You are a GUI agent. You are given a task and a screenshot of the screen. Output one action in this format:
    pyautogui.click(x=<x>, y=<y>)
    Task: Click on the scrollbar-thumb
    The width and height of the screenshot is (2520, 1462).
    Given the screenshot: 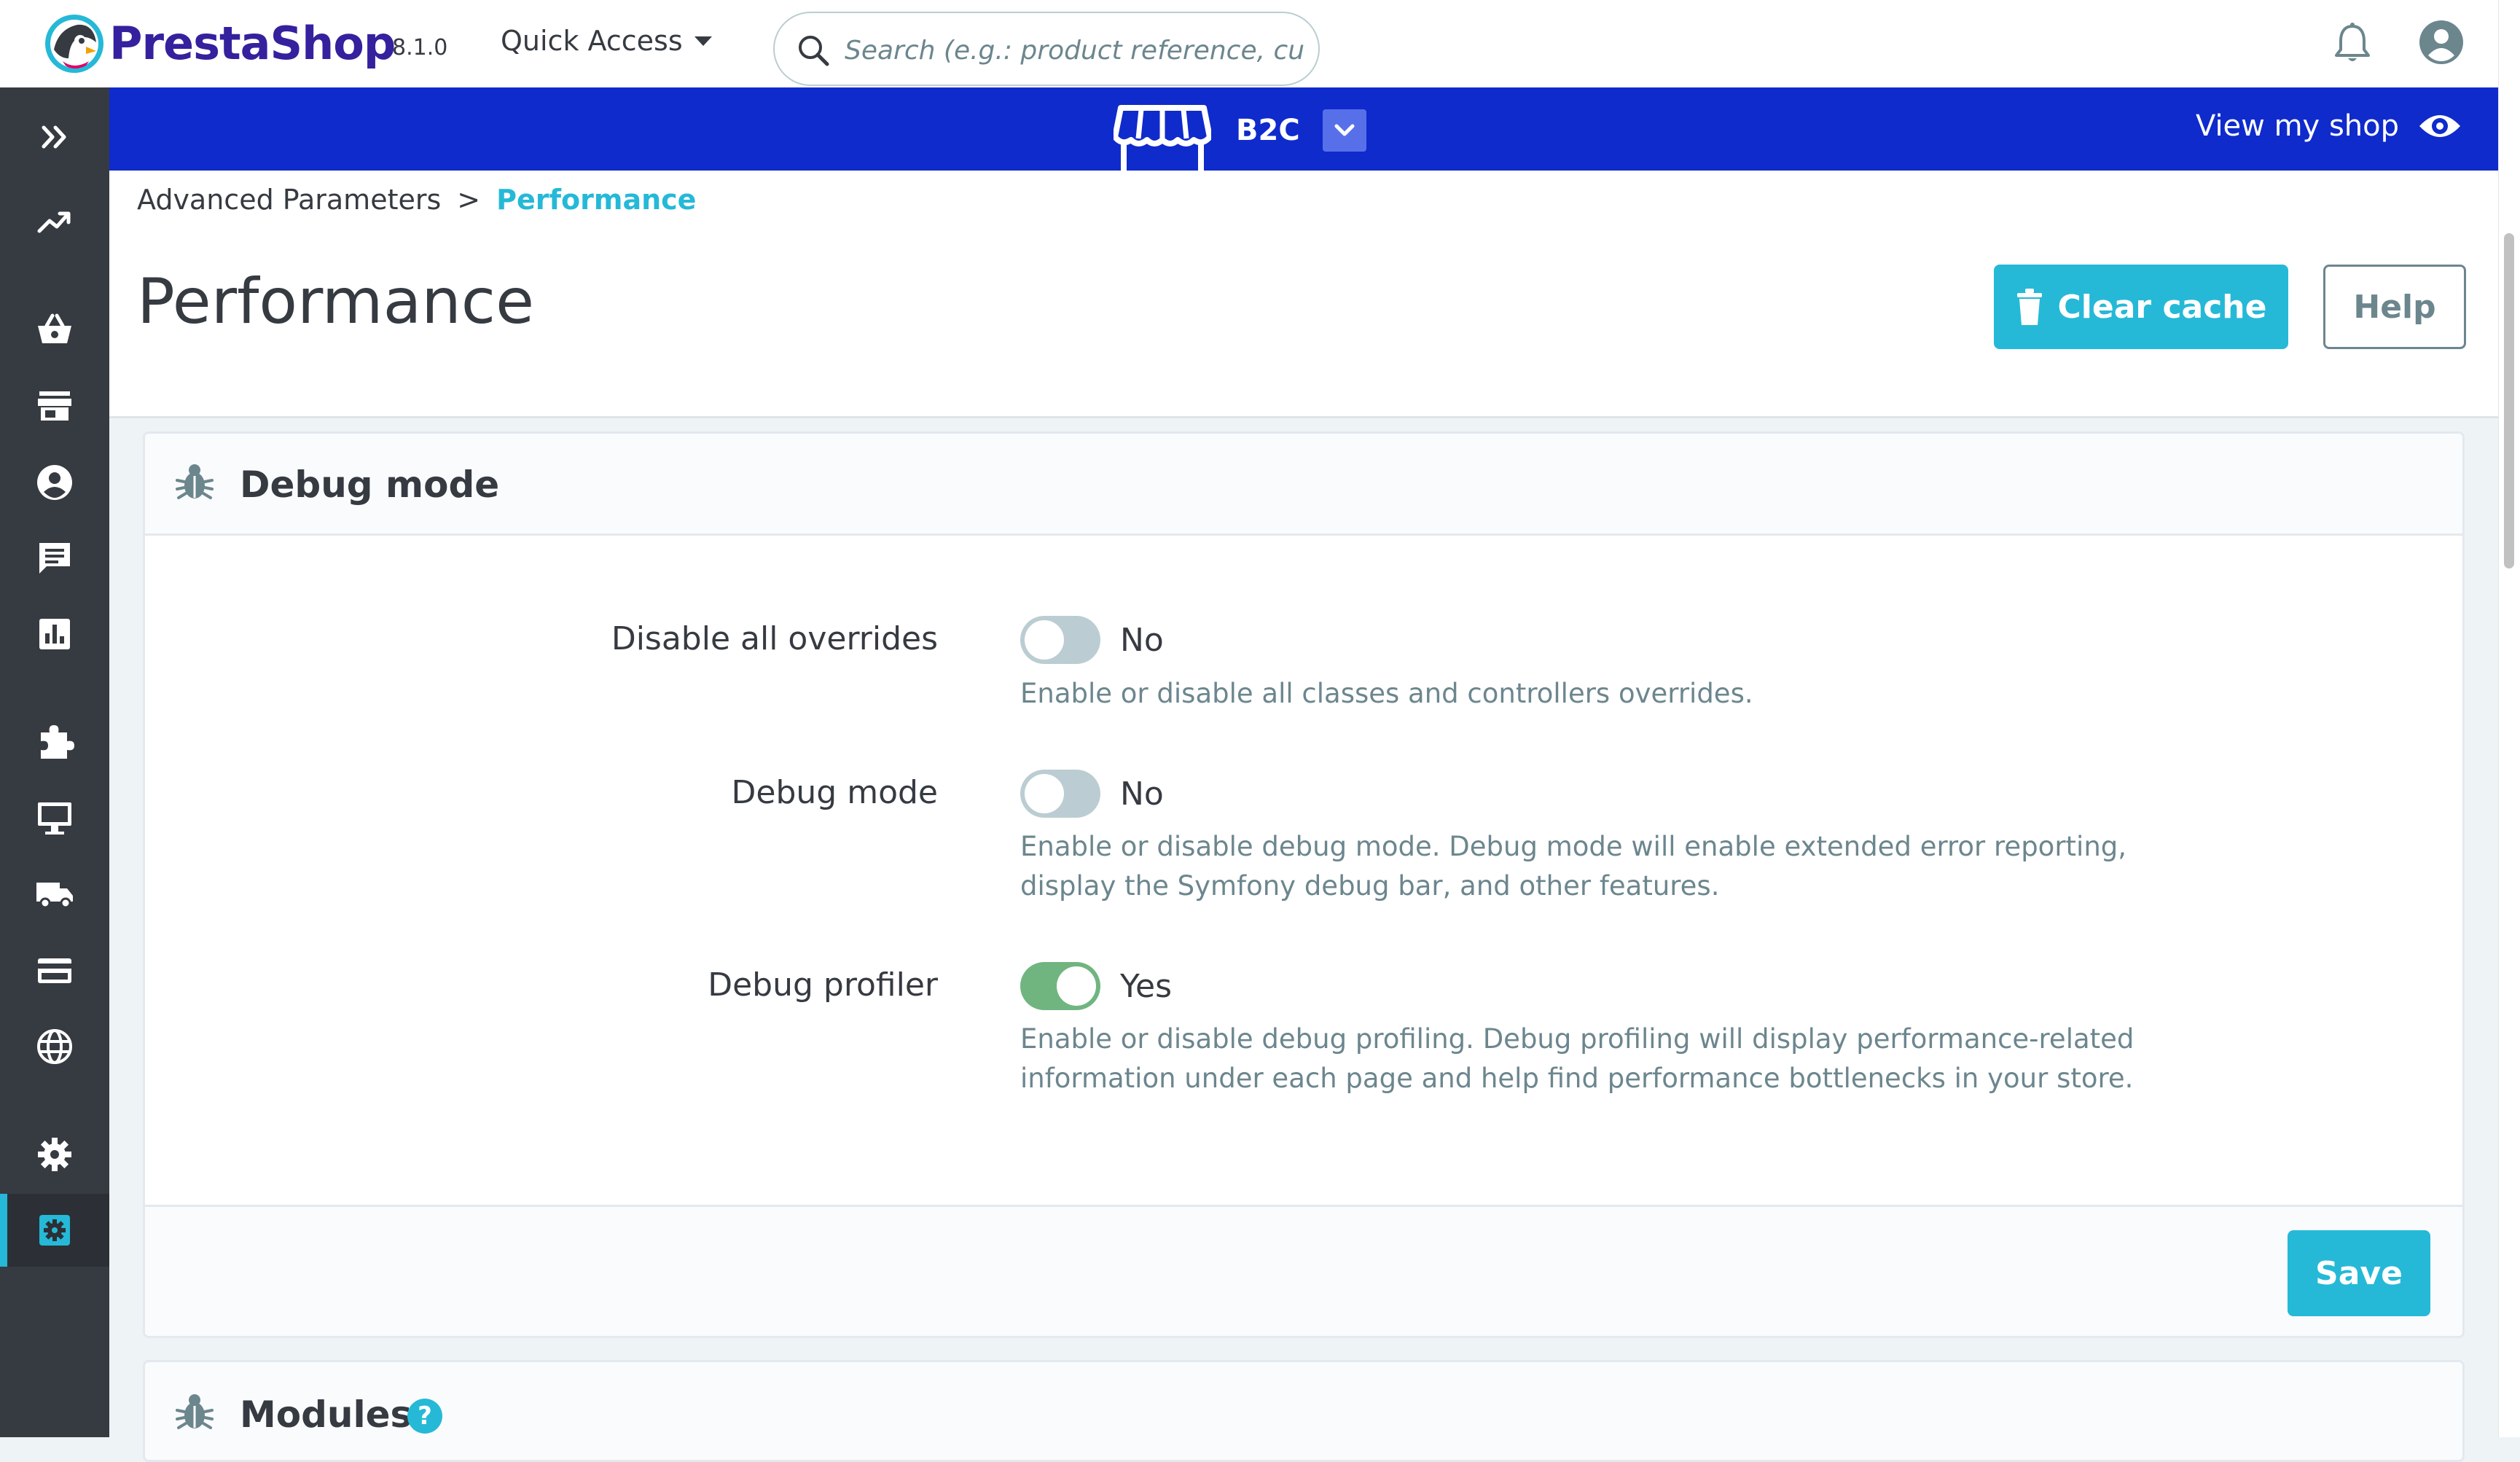 What is the action you would take?
    pyautogui.click(x=2509, y=400)
    